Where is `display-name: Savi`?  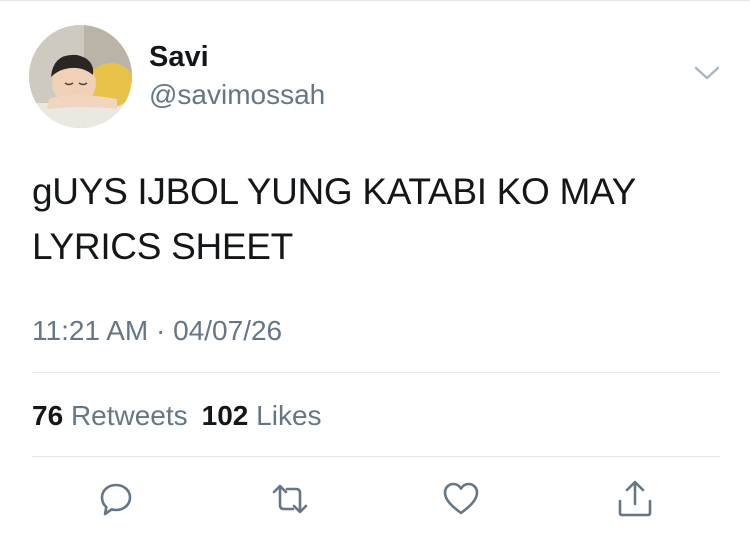 display-name: Savi is located at coordinates (179, 57).